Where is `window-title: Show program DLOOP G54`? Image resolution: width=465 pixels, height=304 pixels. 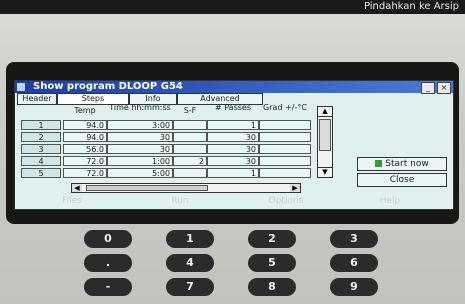 window-title: Show program DLOOP G54 is located at coordinates (108, 86).